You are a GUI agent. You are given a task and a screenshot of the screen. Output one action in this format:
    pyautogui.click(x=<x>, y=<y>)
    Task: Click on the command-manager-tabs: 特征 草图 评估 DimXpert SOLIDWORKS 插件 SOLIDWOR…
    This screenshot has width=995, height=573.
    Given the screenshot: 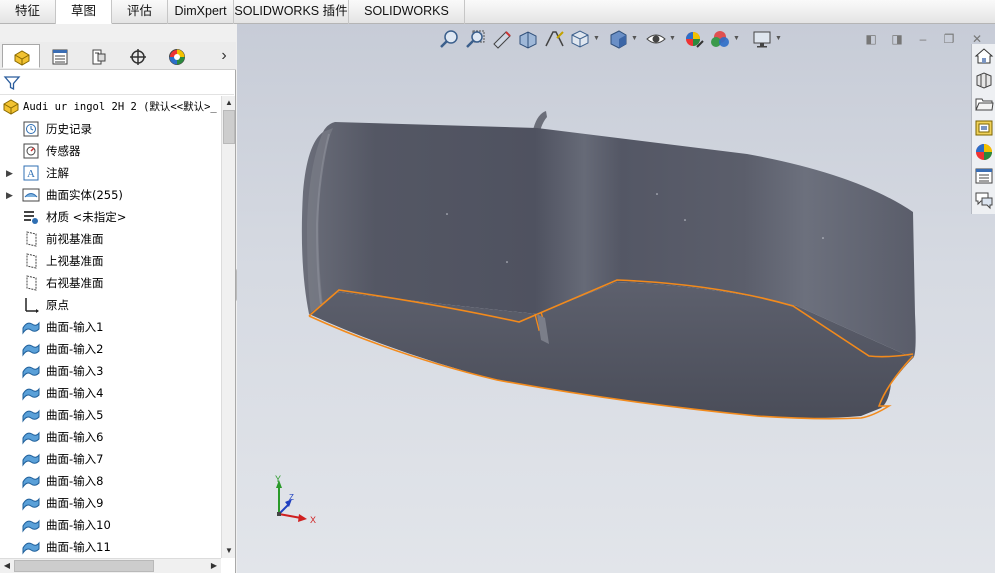 What is the action you would take?
    pyautogui.click(x=497, y=20)
    